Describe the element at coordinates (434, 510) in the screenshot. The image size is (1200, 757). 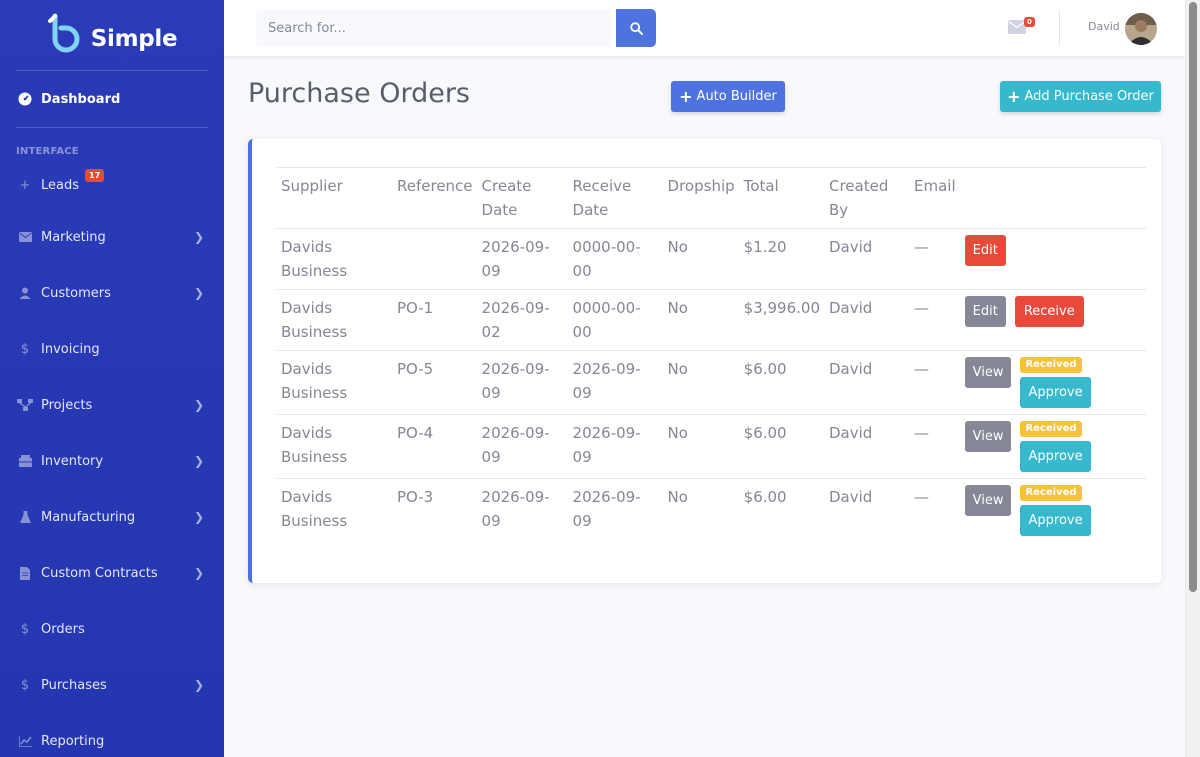
I see `reference-cell: PO-3` at that location.